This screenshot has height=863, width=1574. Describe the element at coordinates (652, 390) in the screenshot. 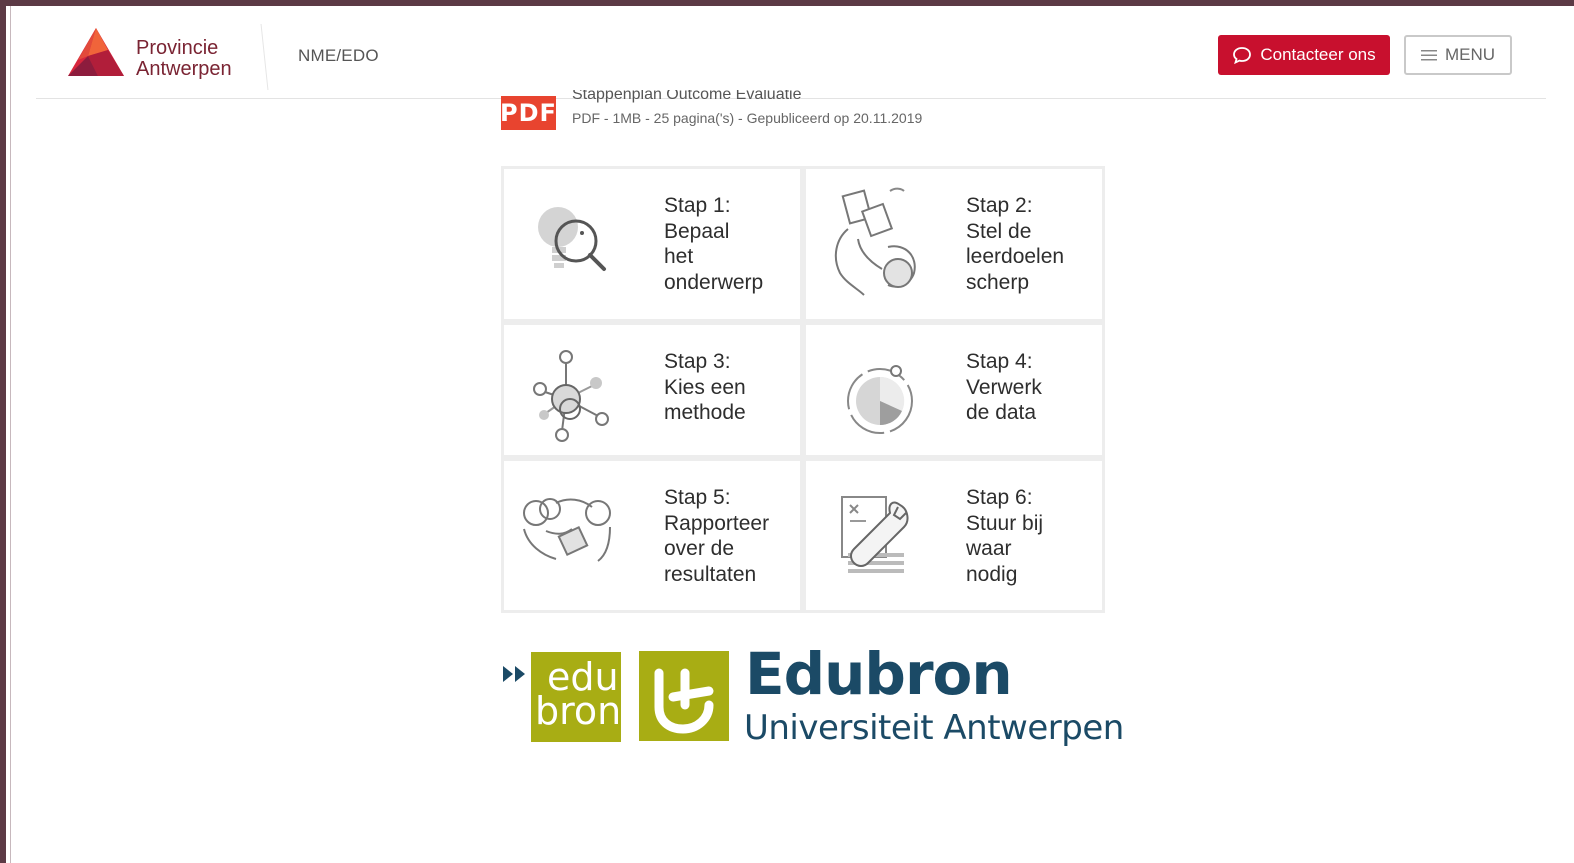

I see `step-card-3: Stap 3: Kies een methode` at that location.